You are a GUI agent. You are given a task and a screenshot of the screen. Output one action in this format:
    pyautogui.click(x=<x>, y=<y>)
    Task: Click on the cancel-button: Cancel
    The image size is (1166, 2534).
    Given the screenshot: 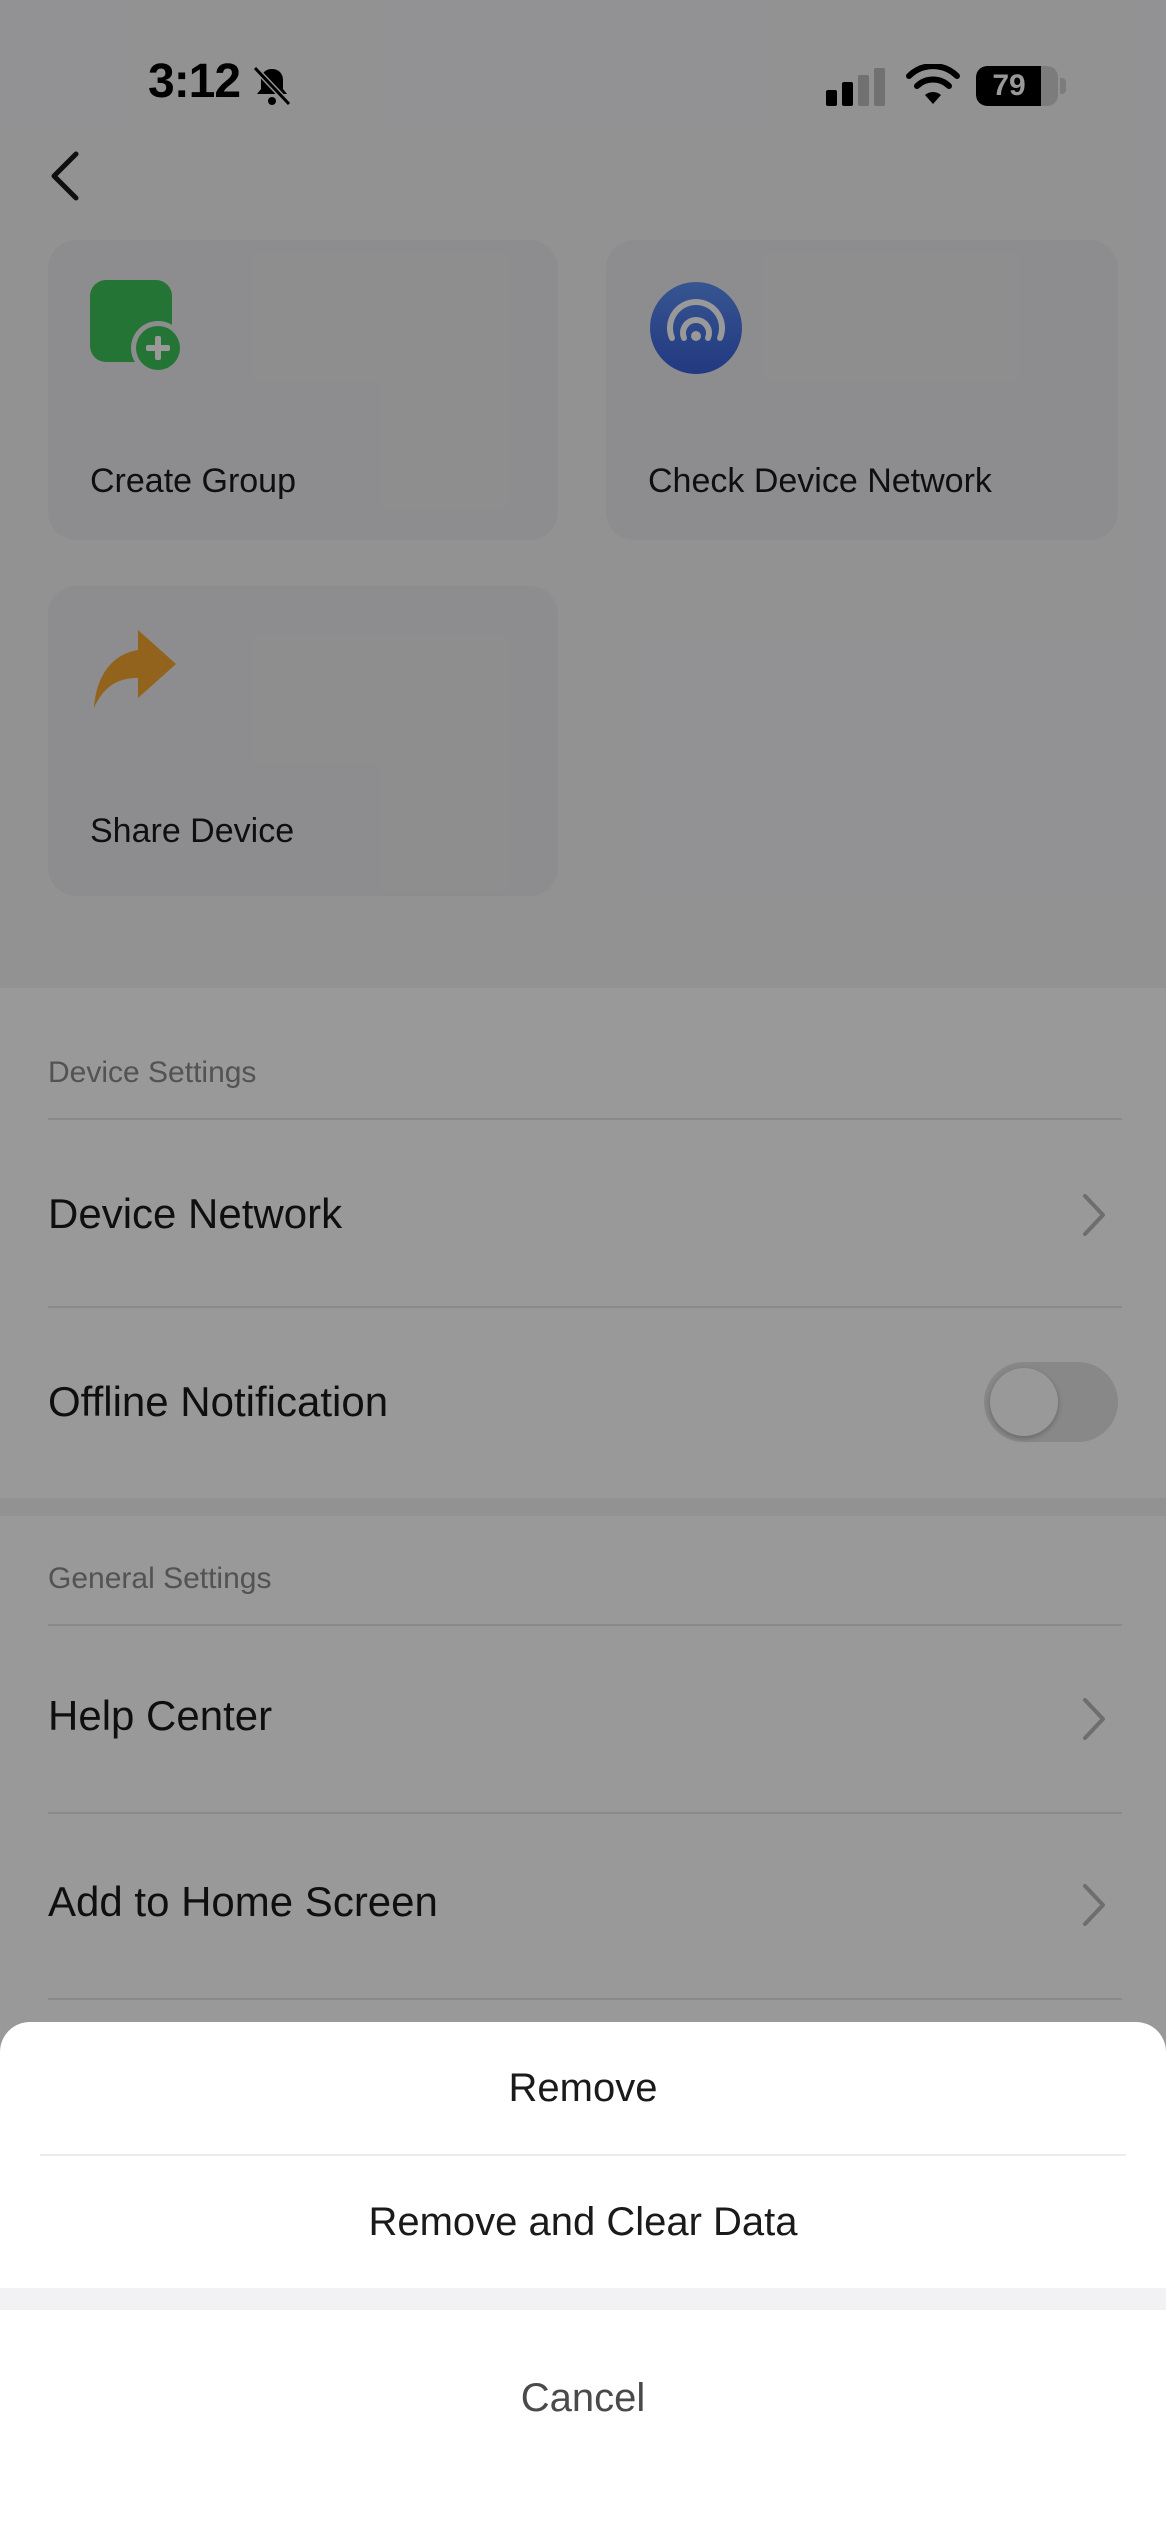 What is the action you would take?
    pyautogui.click(x=583, y=2398)
    